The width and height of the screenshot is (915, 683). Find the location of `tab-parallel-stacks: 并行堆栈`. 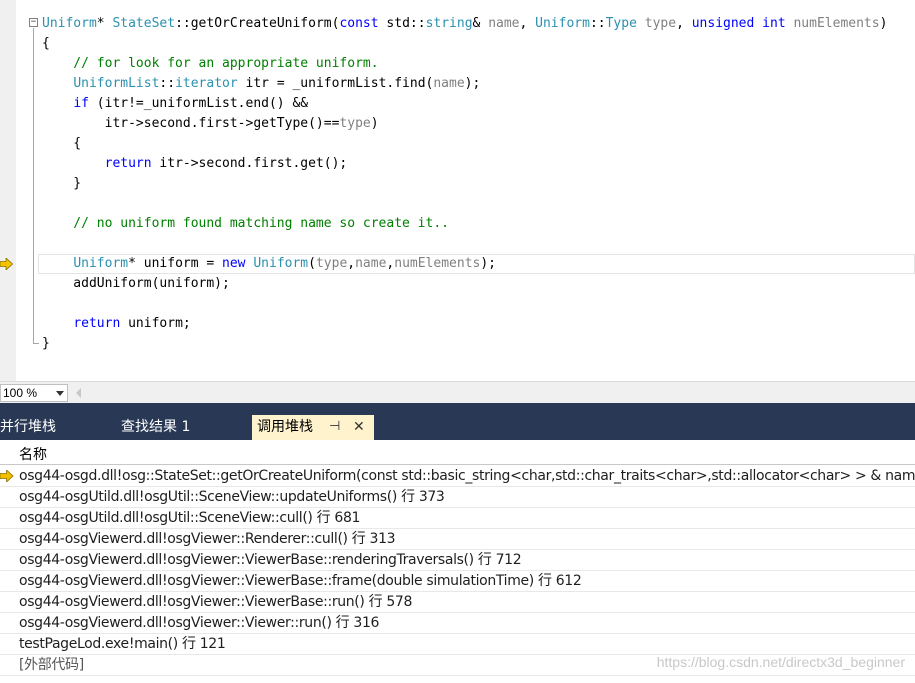

tab-parallel-stacks: 并行堆栈 is located at coordinates (55, 427).